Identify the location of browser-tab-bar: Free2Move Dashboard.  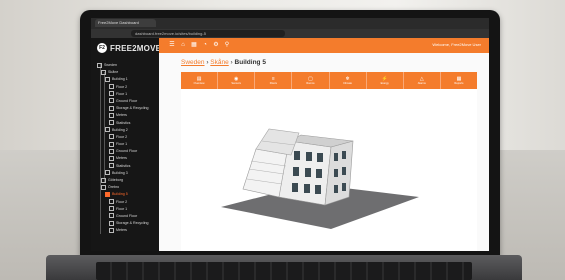
(290, 23).